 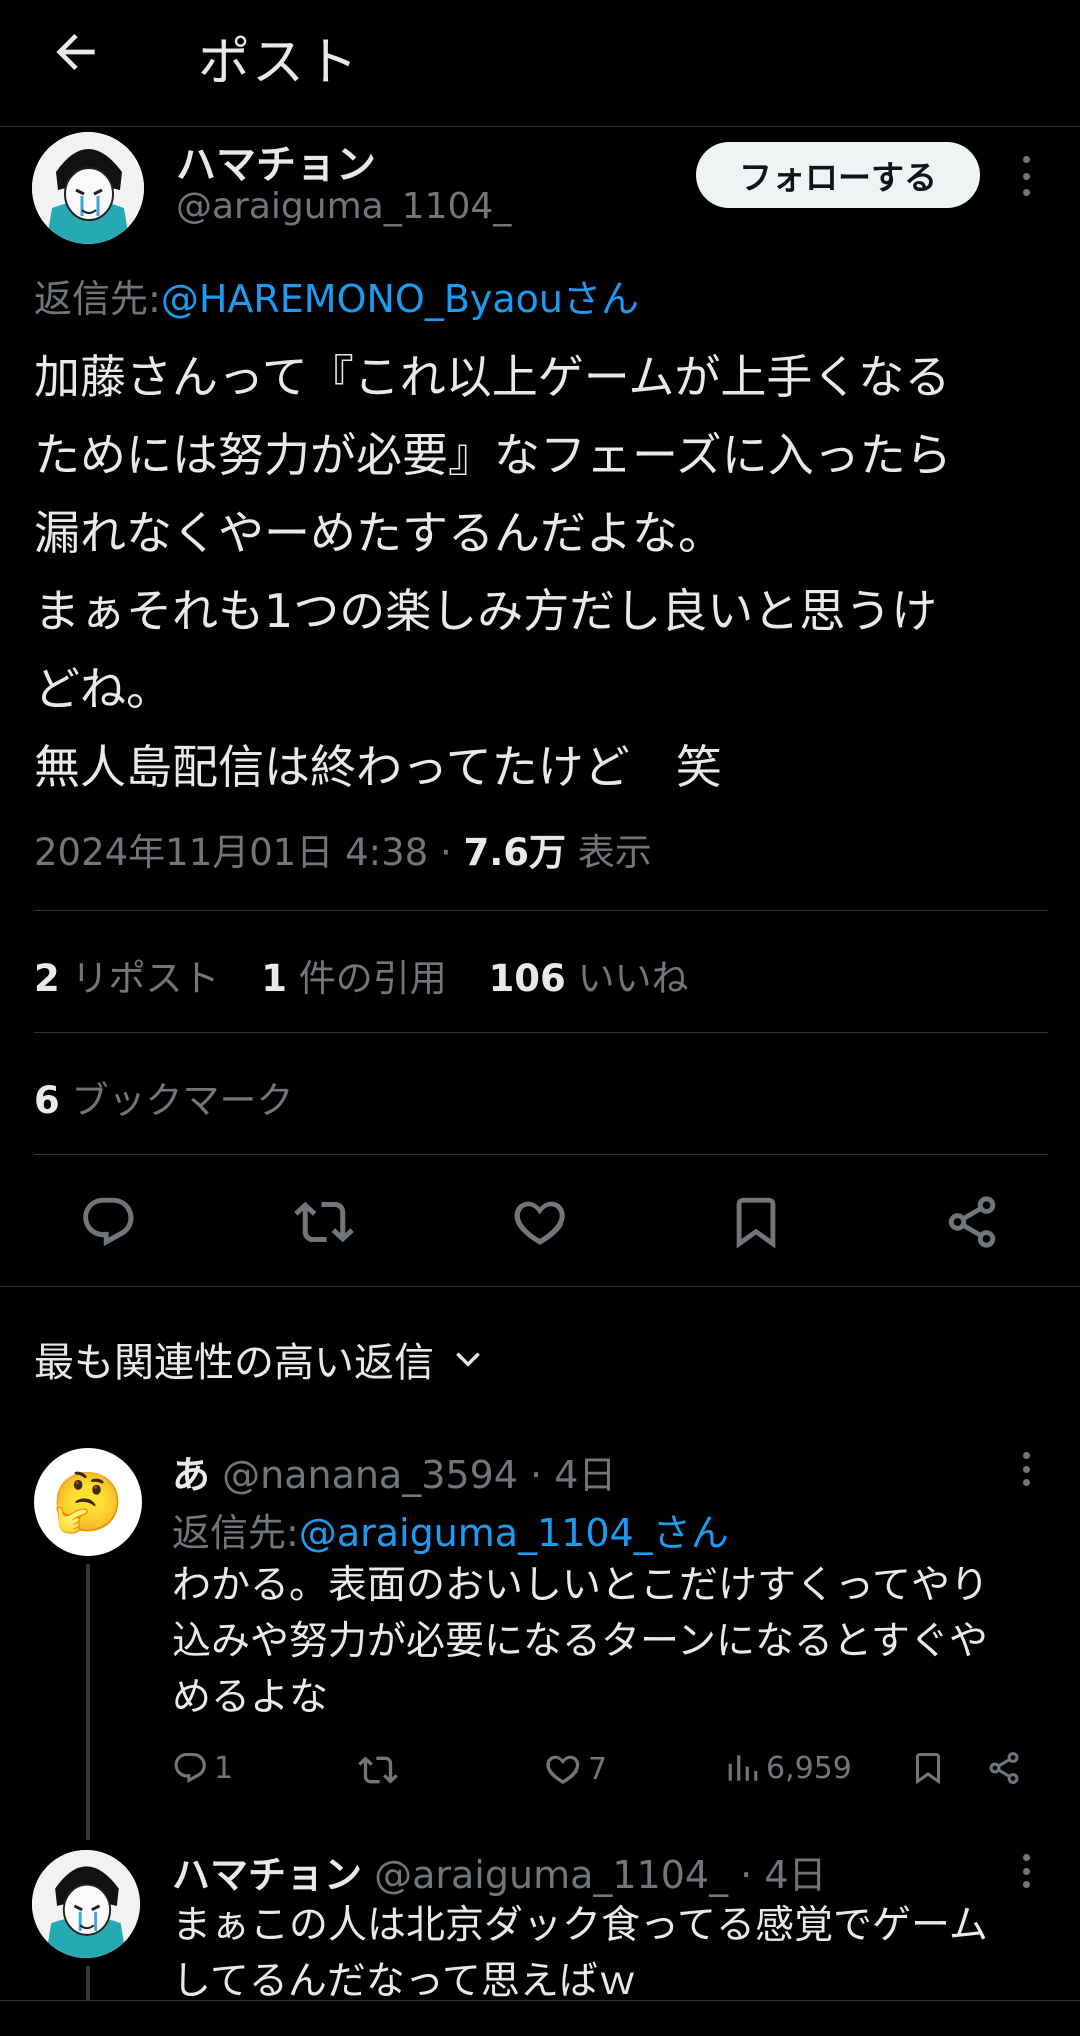 I want to click on reply-author-handle: @araiguma_1104_, so click(x=551, y=1875).